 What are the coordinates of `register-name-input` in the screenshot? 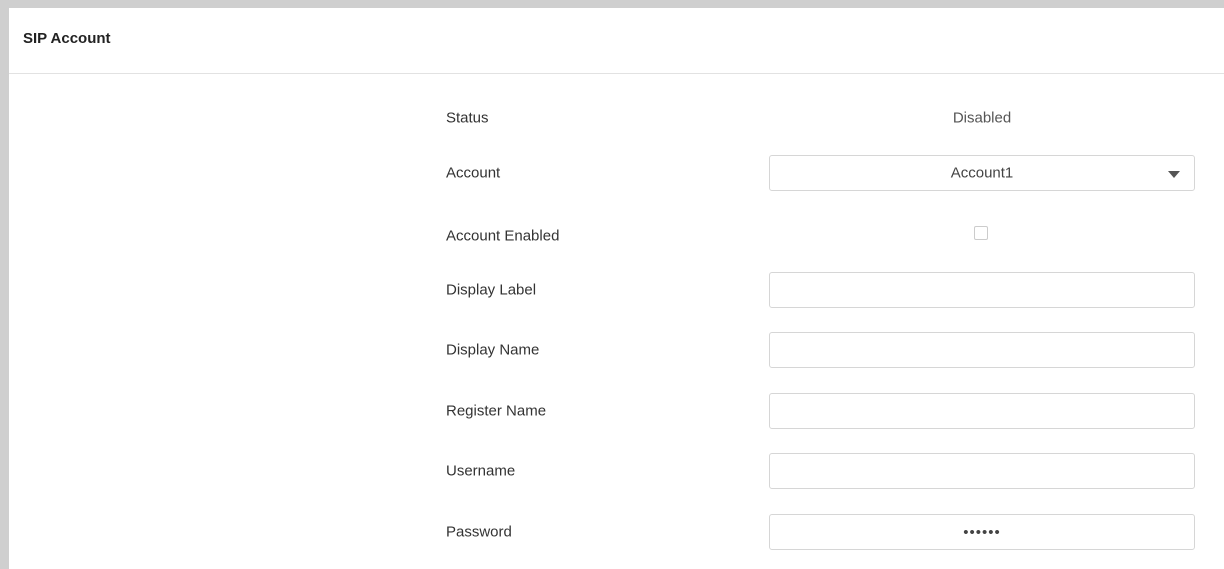 It's located at (982, 411).